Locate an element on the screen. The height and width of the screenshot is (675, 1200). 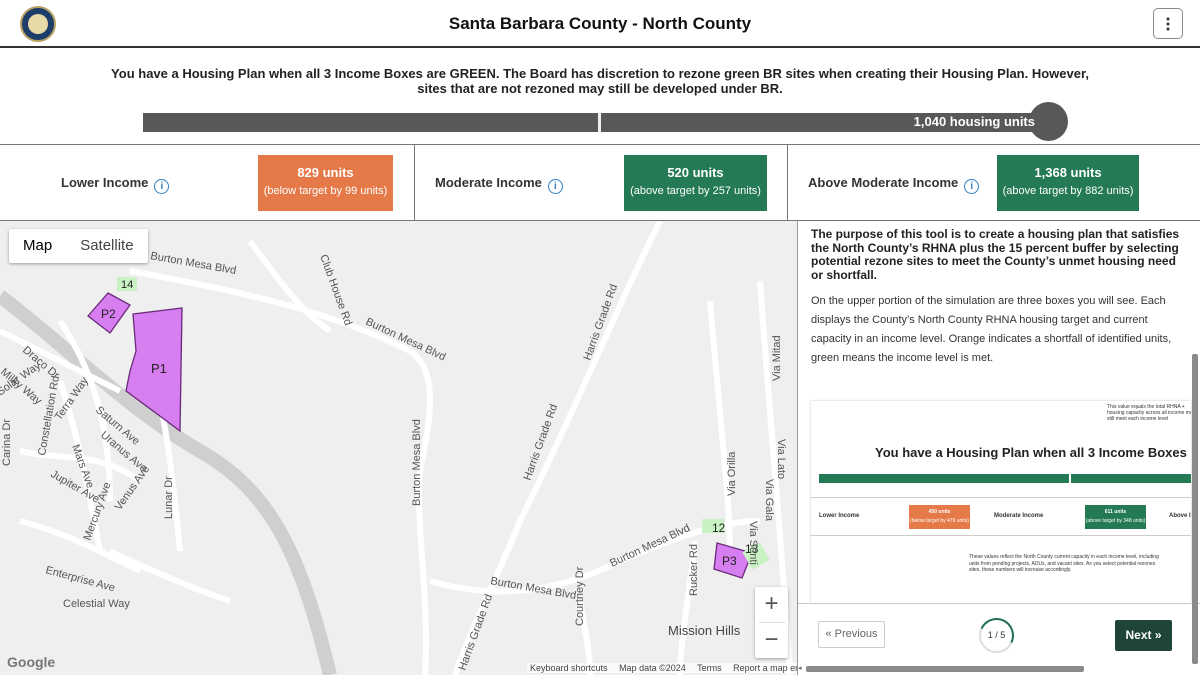
road-label: Celestial Way is located at coordinates (96, 604).